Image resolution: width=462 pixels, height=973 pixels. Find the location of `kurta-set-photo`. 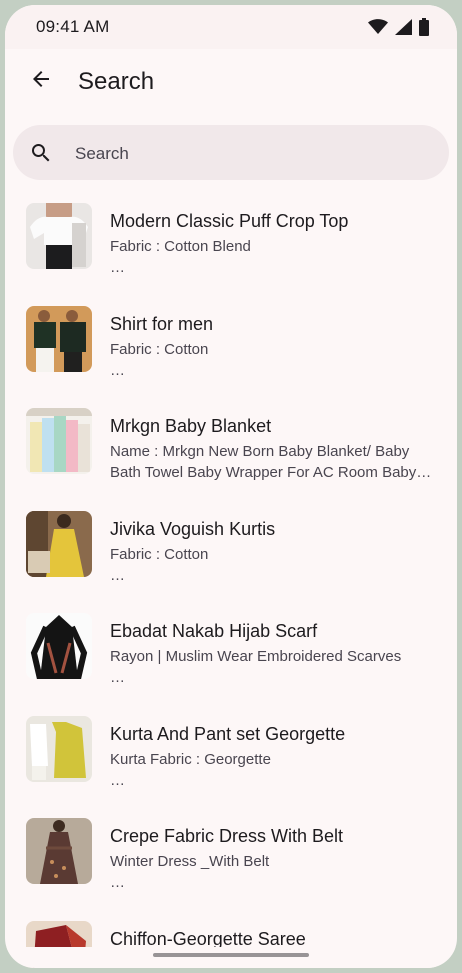

kurta-set-photo is located at coordinates (59, 748).